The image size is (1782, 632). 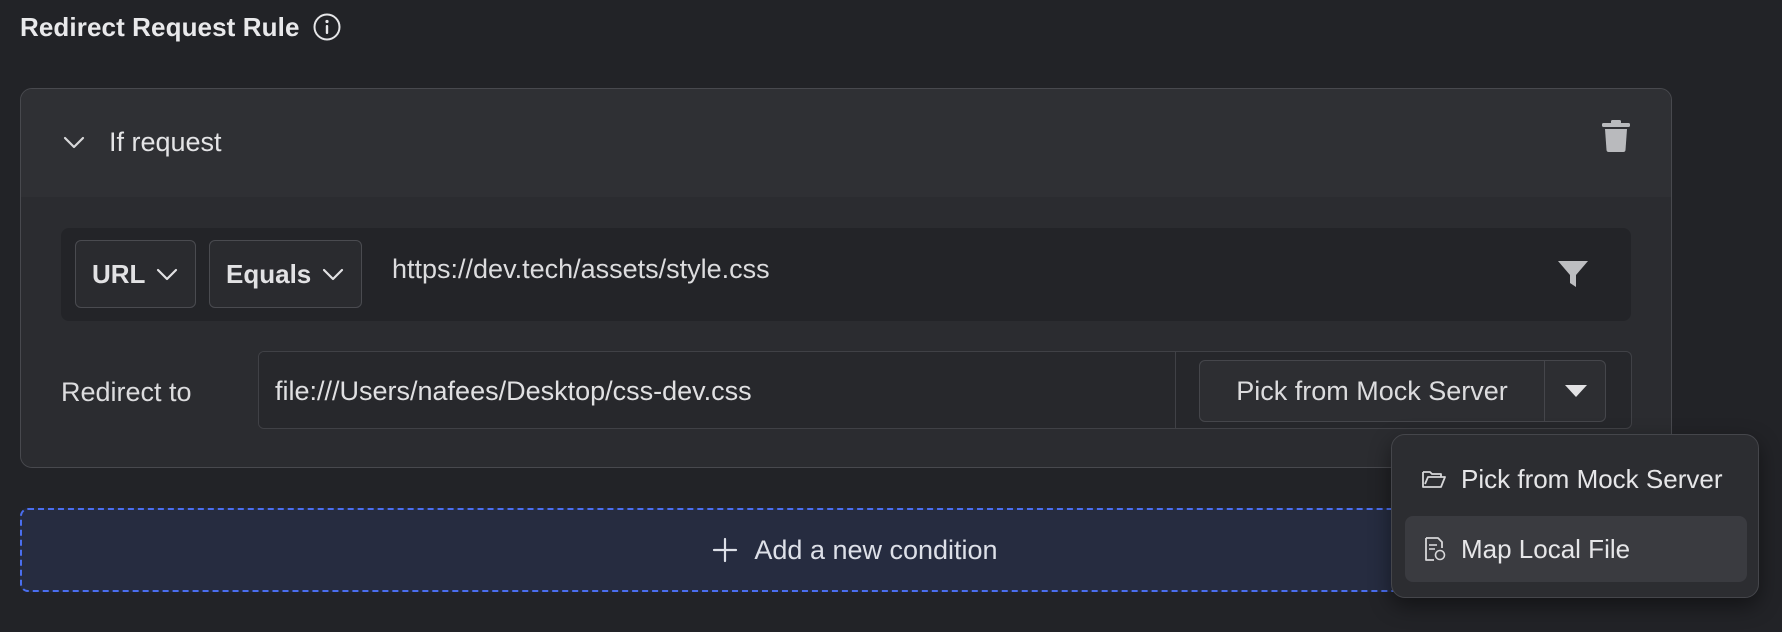 I want to click on menu-item-pick-from-mock-server: Pick from Mock Server, so click(x=1576, y=479).